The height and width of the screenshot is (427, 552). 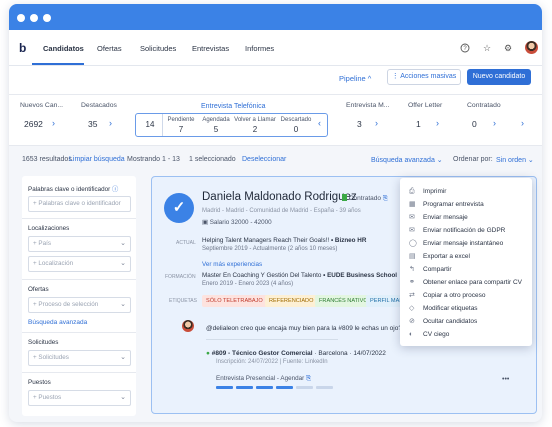 What do you see at coordinates (466, 256) in the screenshot?
I see `menu-item: ▤ Exportar a excel` at bounding box center [466, 256].